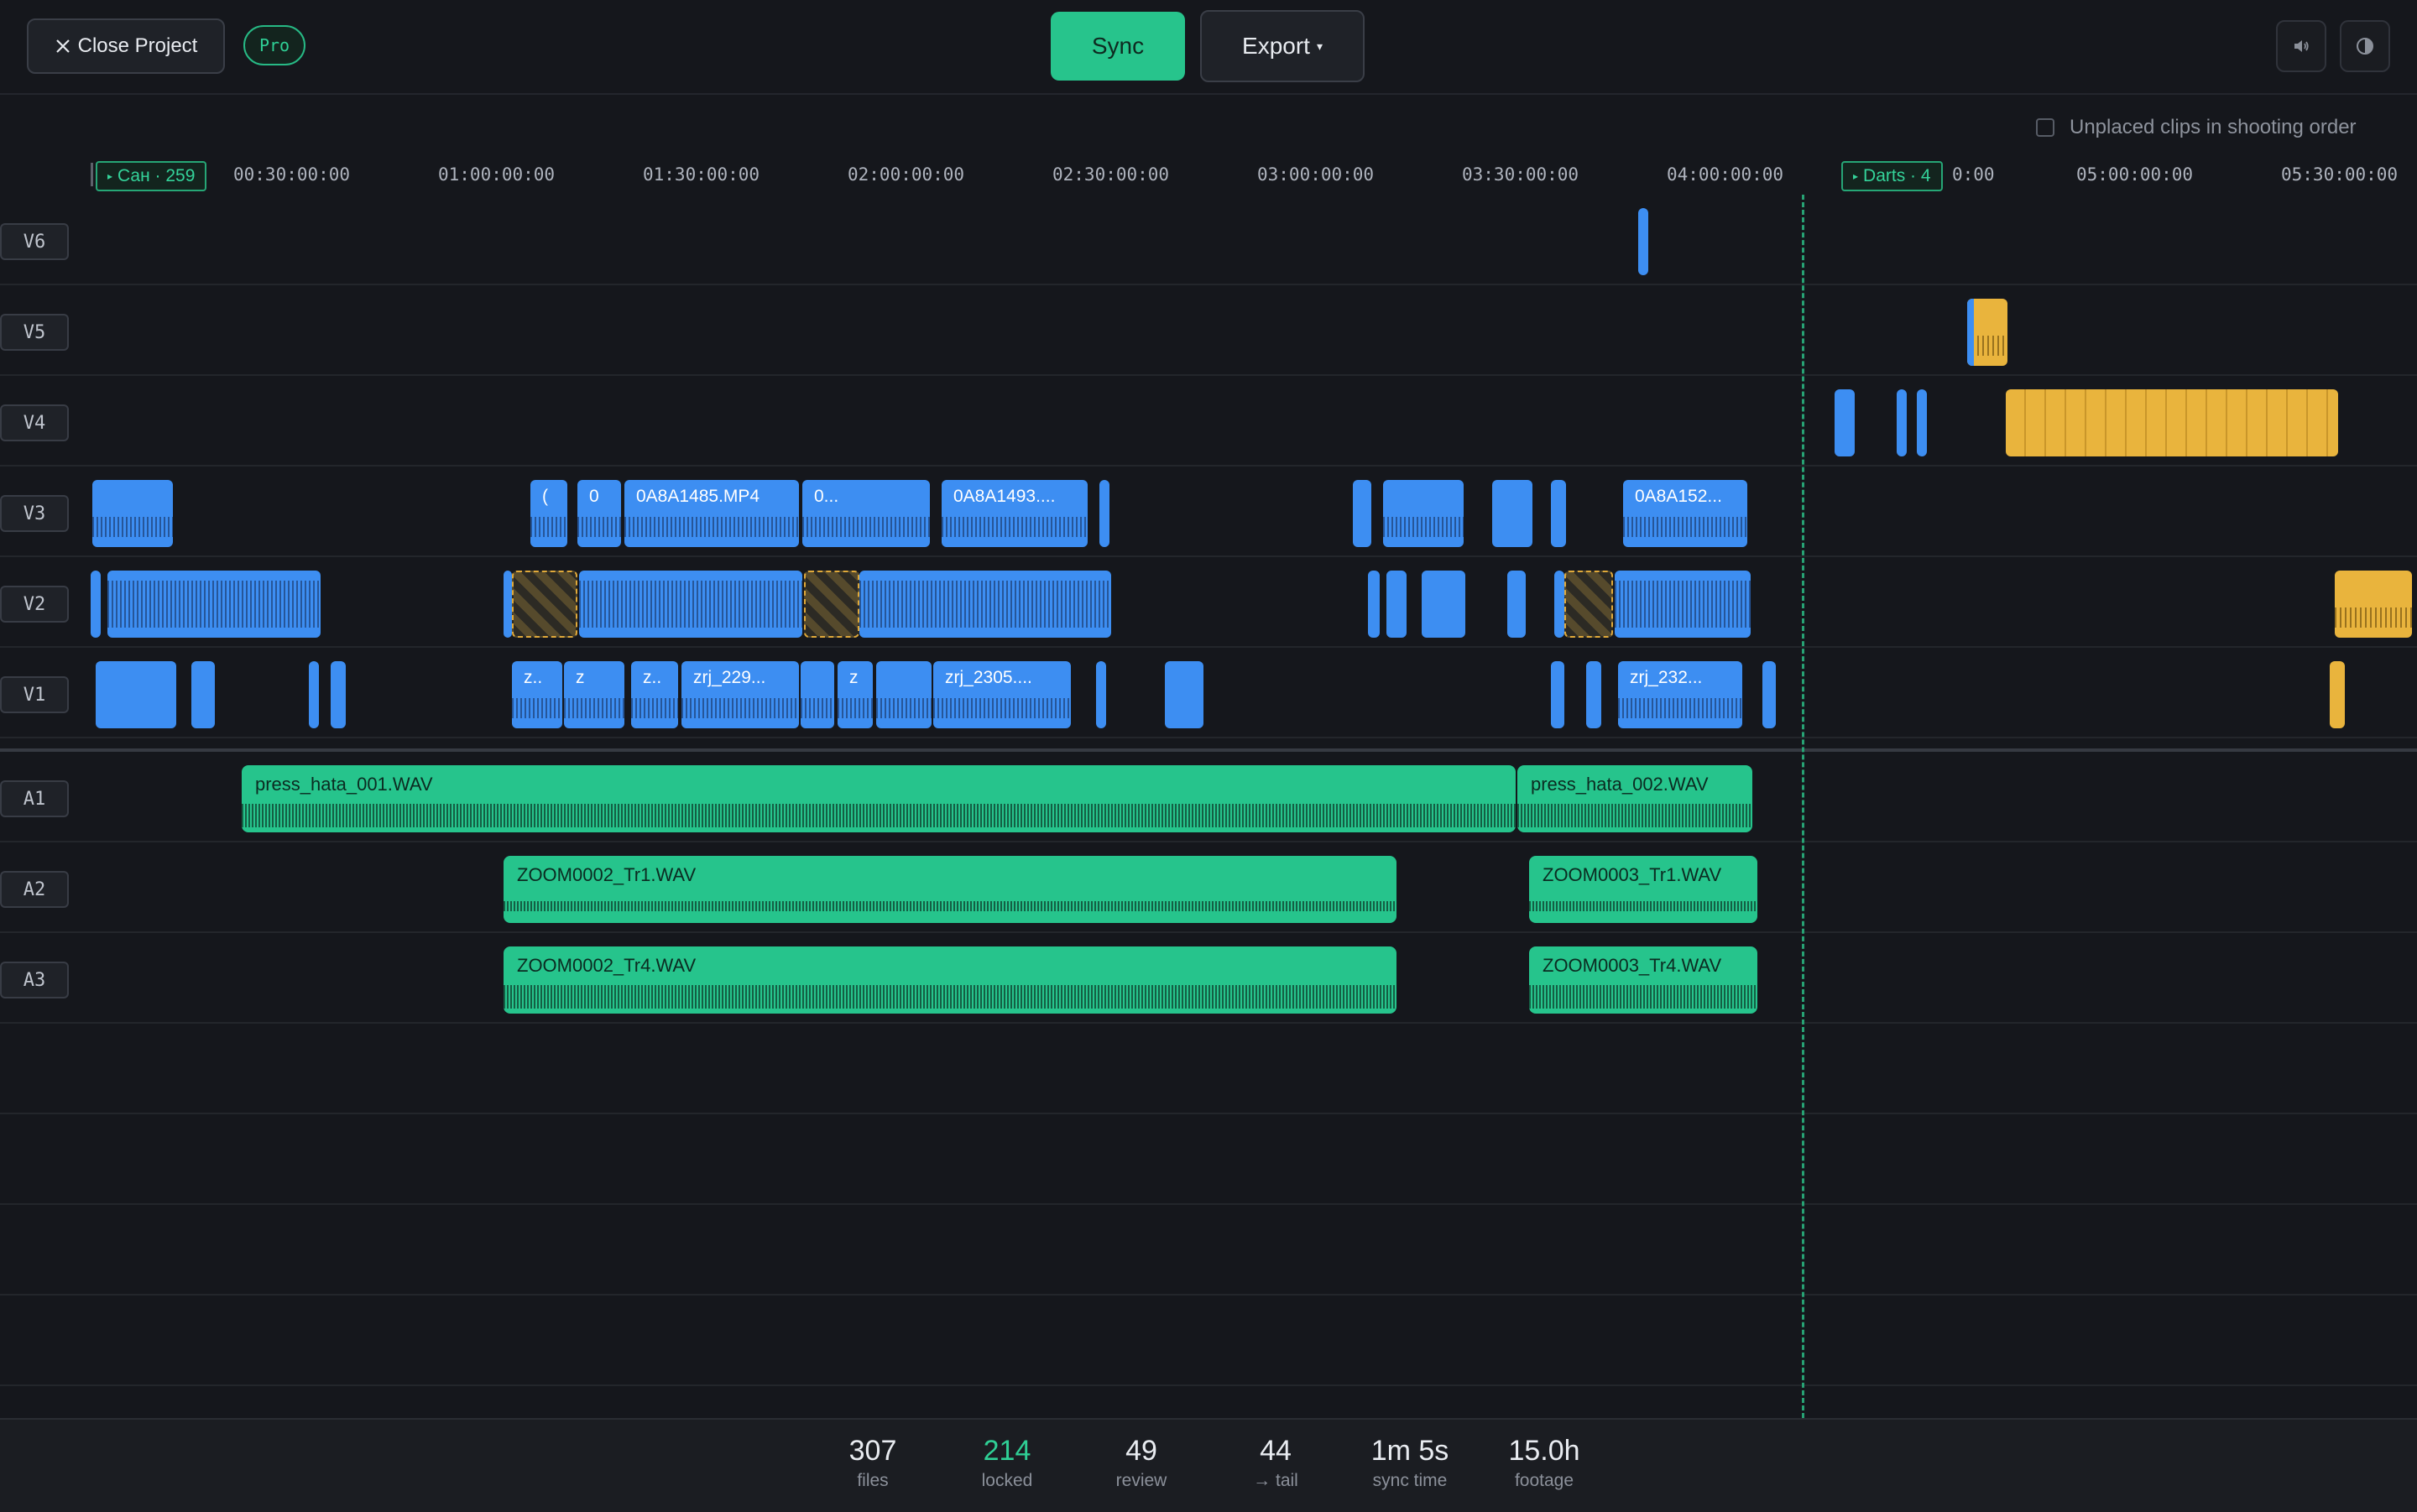 This screenshot has height=1512, width=2417. I want to click on theme-toggle-button, so click(2365, 46).